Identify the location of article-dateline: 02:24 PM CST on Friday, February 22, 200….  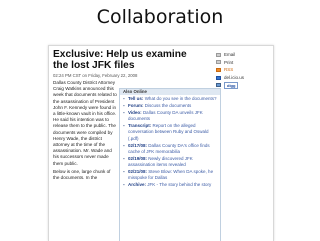
(95, 75).